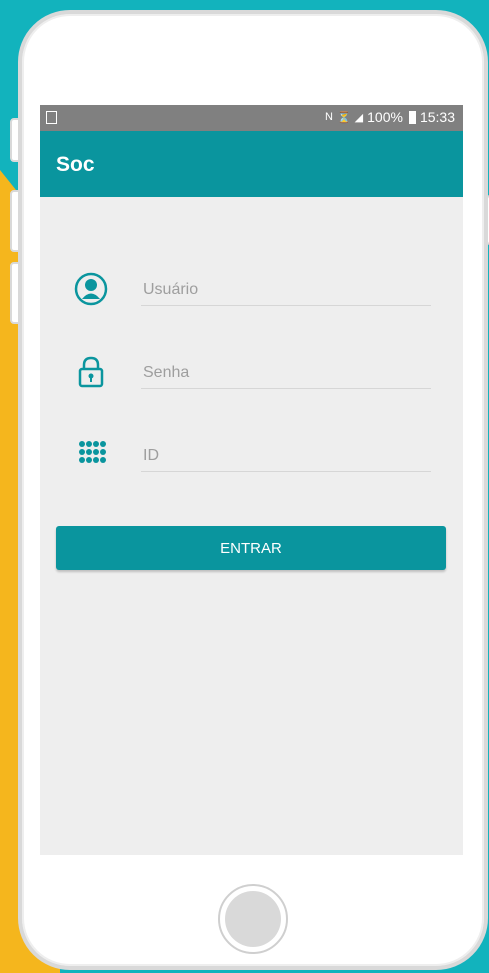 The width and height of the screenshot is (489, 973). What do you see at coordinates (251, 118) in the screenshot?
I see `status-bar: N ⏳ ◢ 100% 15:33` at bounding box center [251, 118].